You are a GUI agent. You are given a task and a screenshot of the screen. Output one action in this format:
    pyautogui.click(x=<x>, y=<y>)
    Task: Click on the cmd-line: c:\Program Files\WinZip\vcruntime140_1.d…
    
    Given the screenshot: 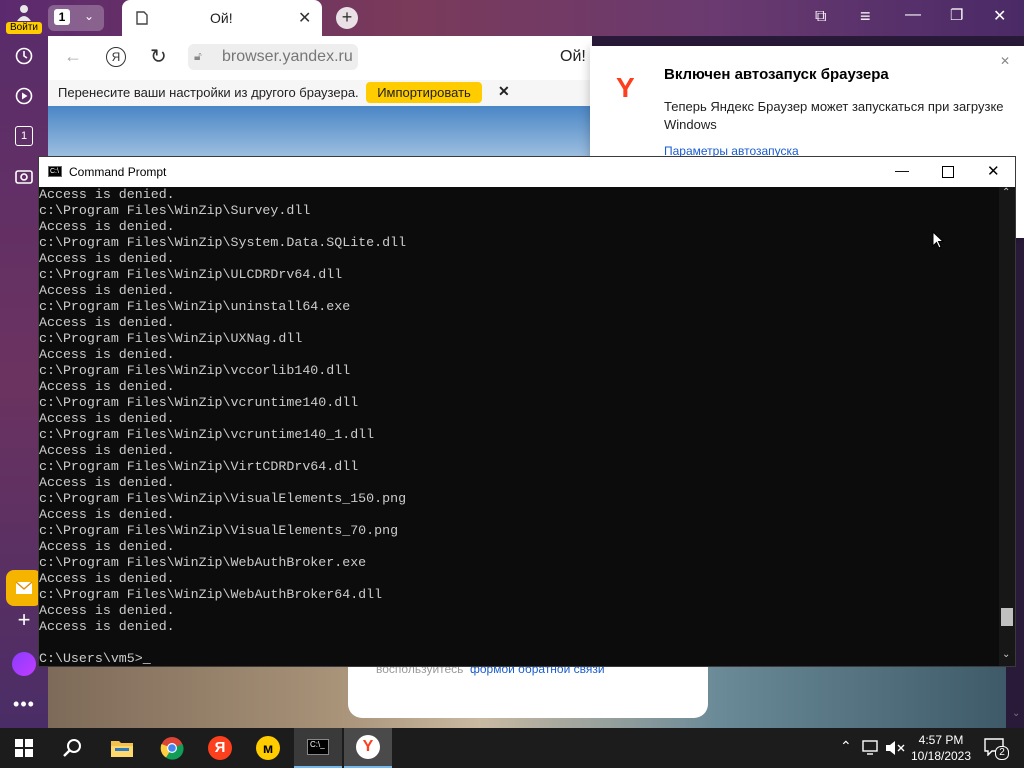 What is the action you would take?
    pyautogui.click(x=207, y=434)
    